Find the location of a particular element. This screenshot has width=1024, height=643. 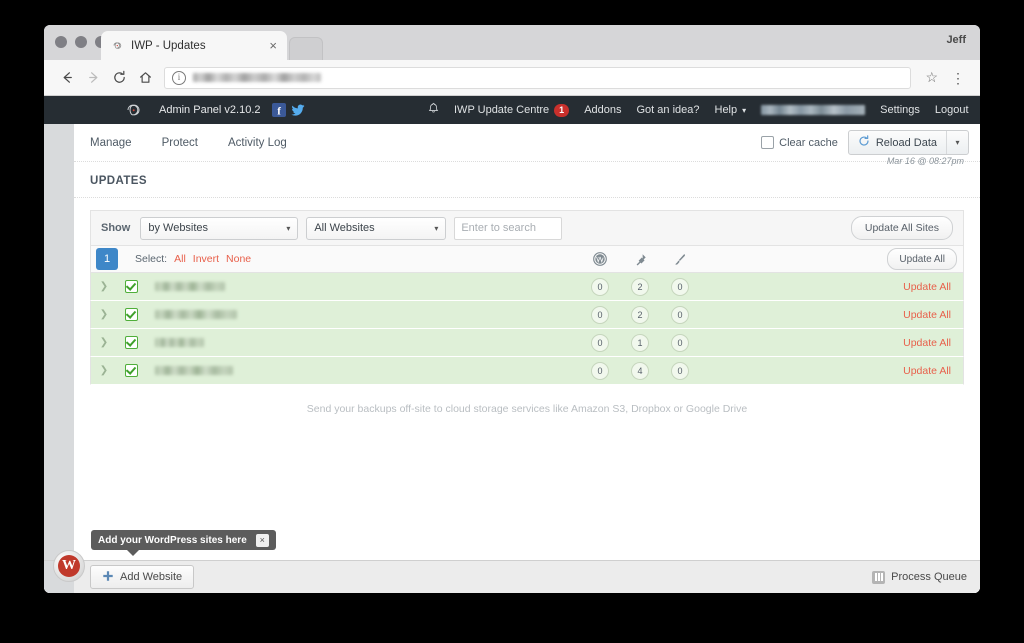

select-invert-link: Invert is located at coordinates (206, 259).